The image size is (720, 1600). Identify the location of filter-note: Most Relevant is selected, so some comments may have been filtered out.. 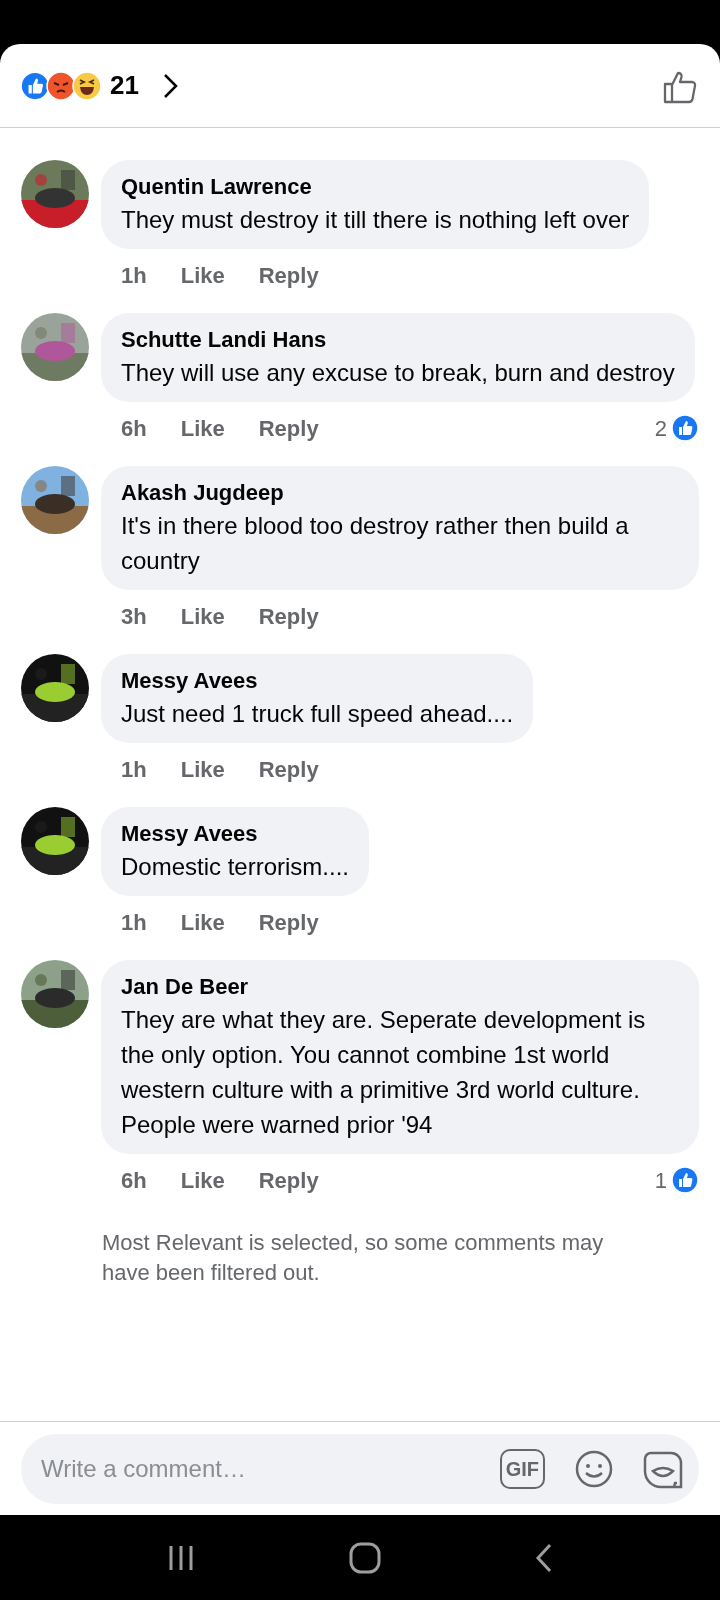
(353, 1258).